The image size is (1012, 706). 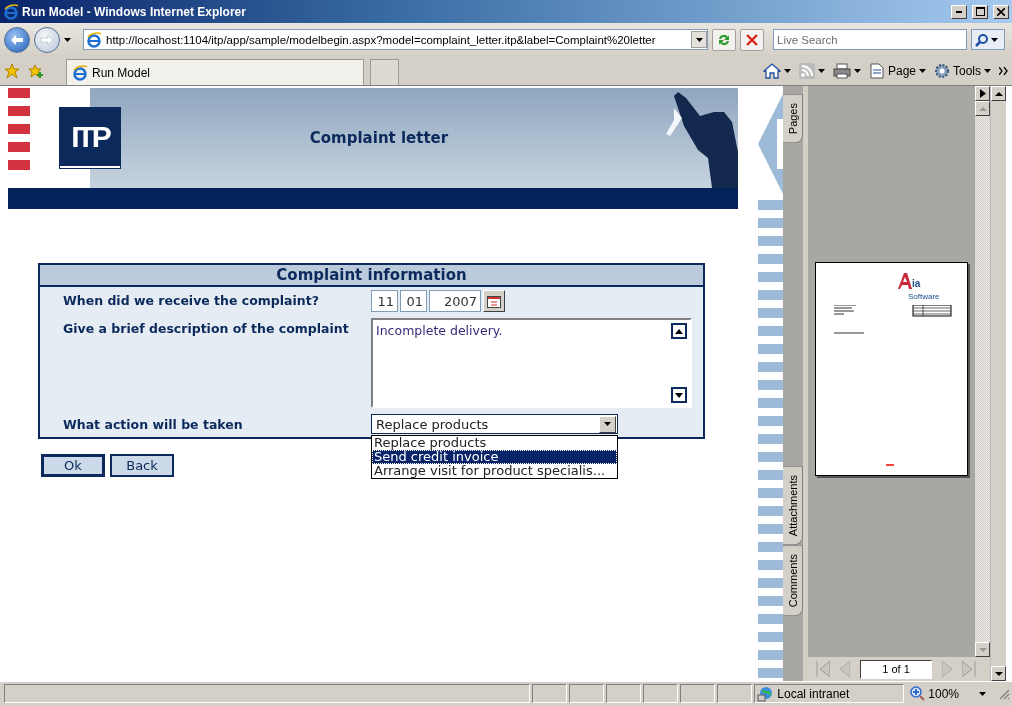 I want to click on form-button: Ok, so click(x=73, y=465).